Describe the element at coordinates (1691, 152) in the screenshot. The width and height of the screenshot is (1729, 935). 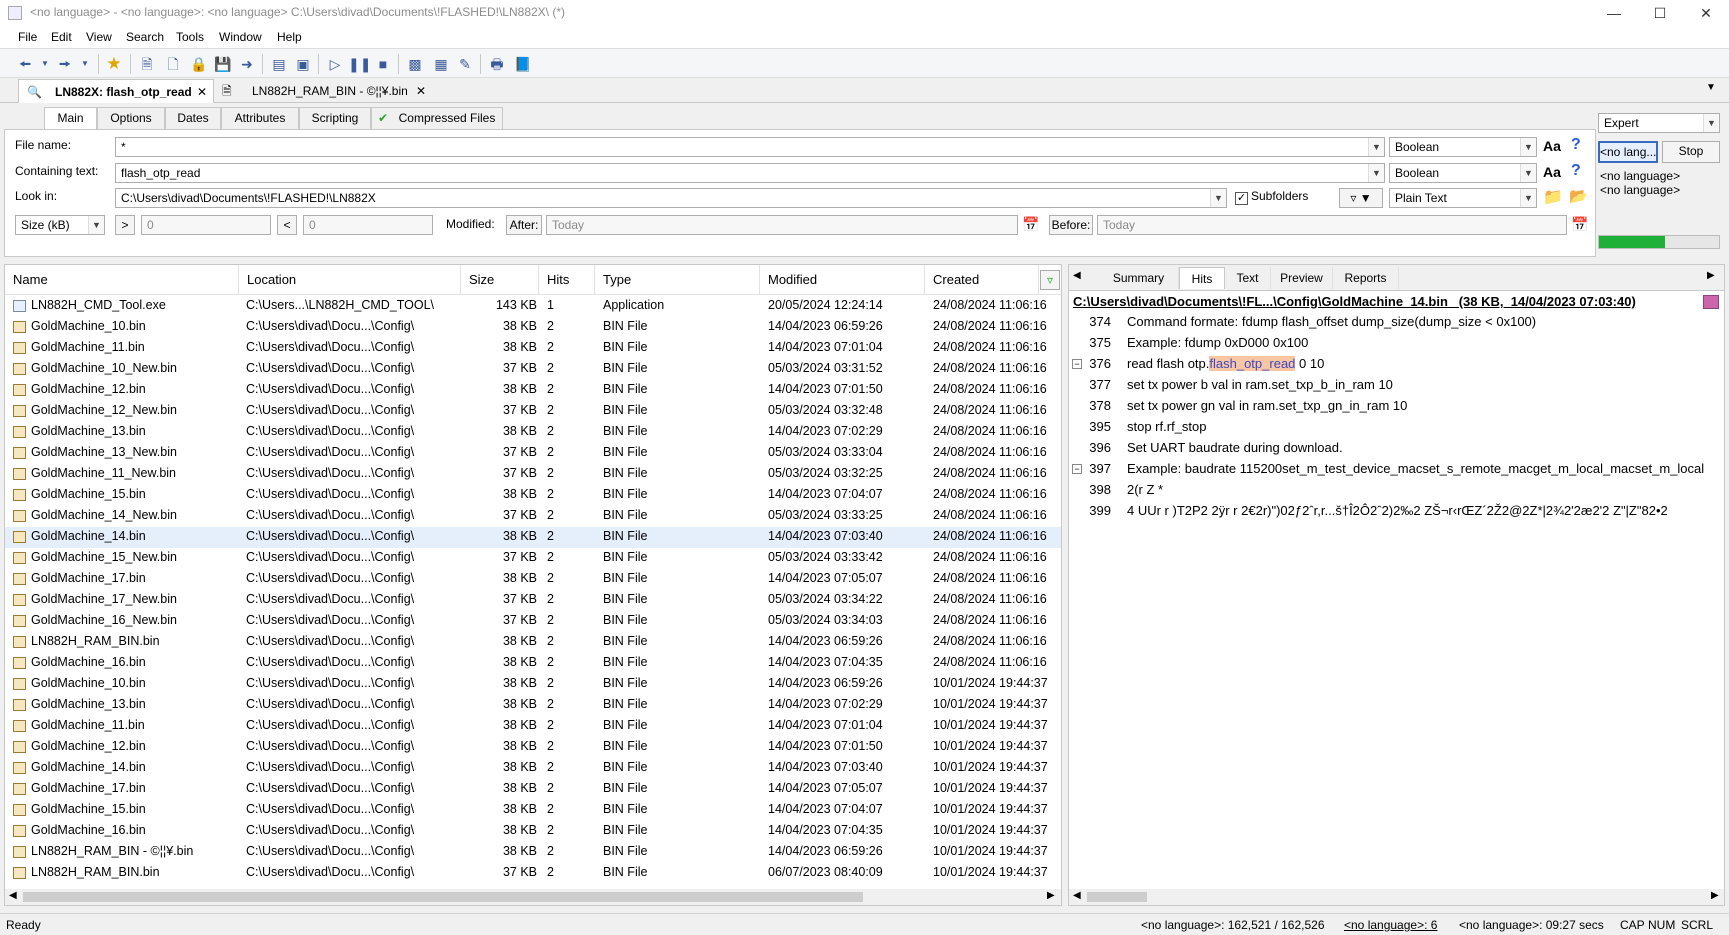
I see `stop-button: Stop` at that location.